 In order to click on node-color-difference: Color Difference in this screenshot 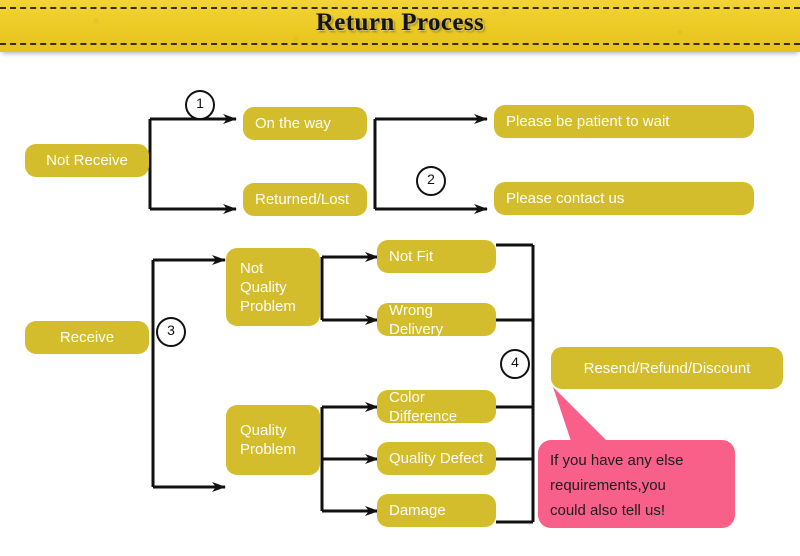, I will do `click(436, 406)`.